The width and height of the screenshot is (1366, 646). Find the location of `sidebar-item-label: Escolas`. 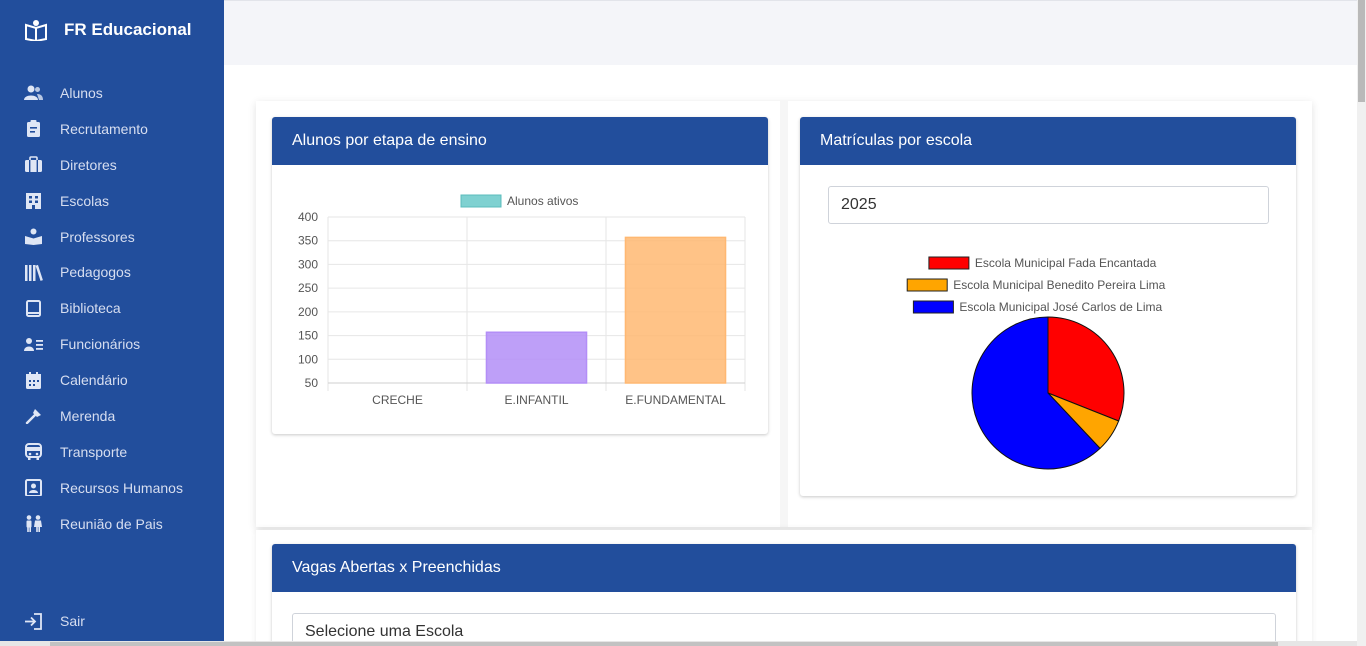

sidebar-item-label: Escolas is located at coordinates (85, 200).